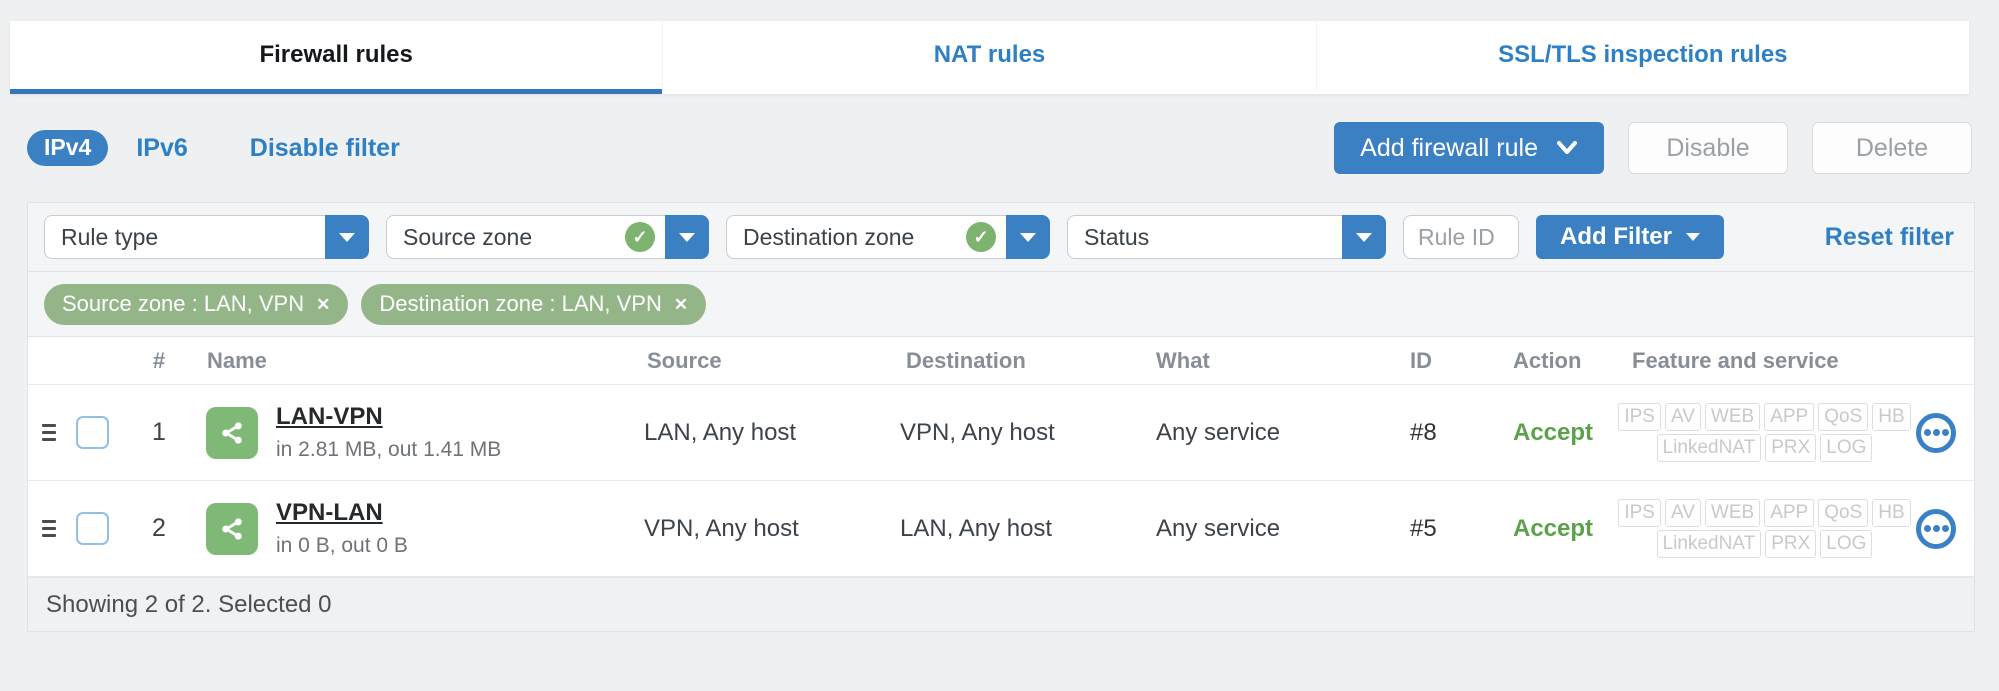 This screenshot has width=1999, height=691. I want to click on toolbar-buttons: Add firewall rule Disable Delete, so click(1653, 148).